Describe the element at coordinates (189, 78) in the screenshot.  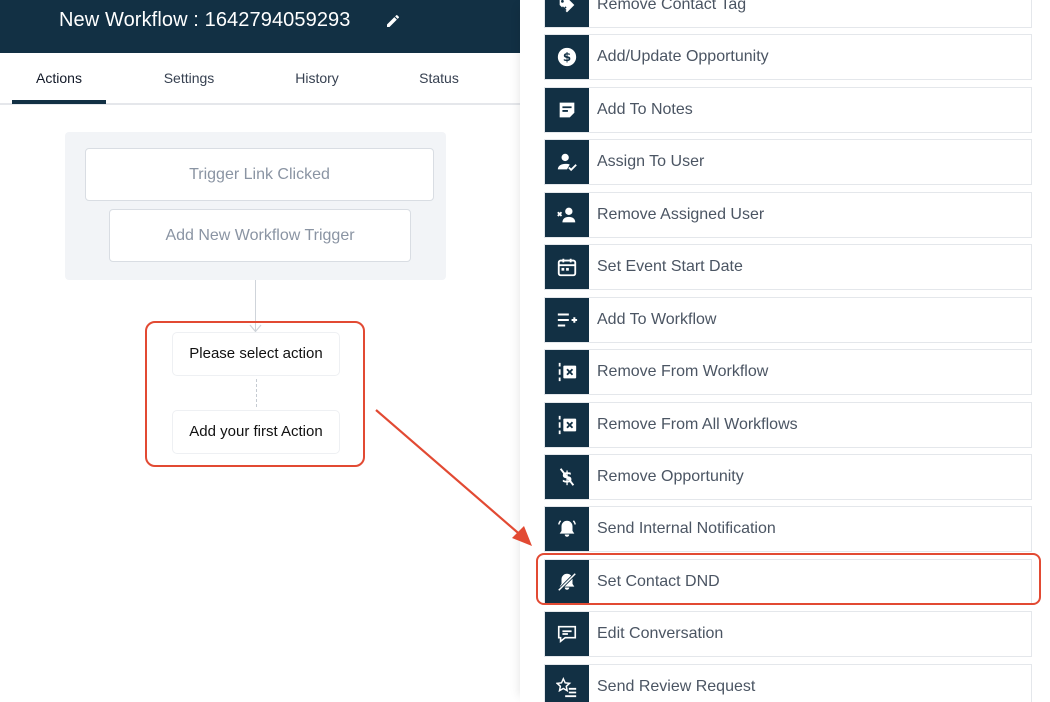
I see `tab-settings: Settings` at that location.